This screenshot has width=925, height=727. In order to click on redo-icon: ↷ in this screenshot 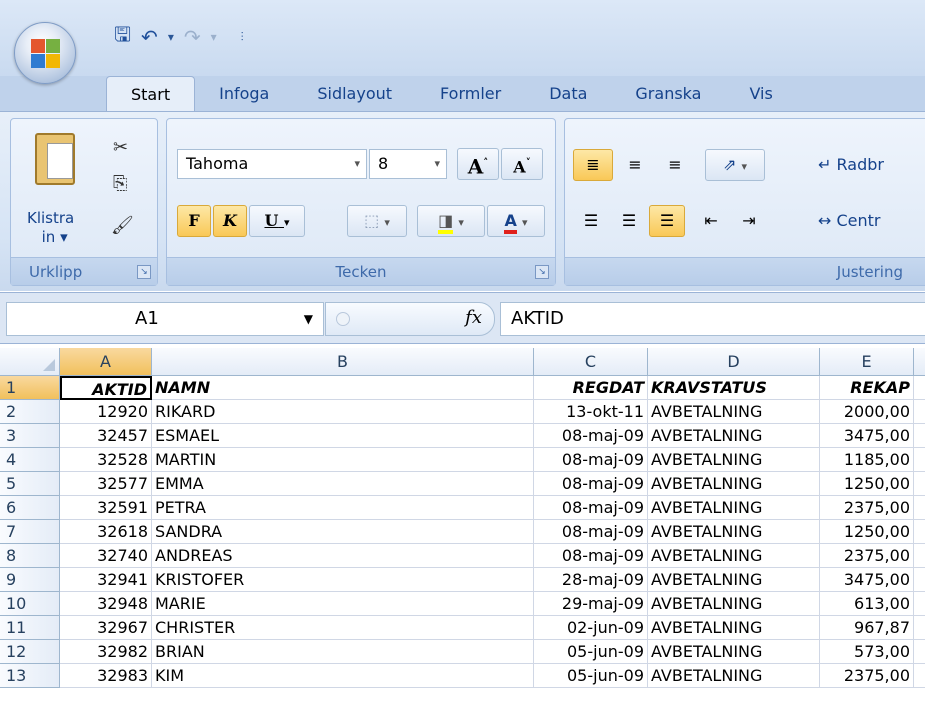, I will do `click(192, 37)`.